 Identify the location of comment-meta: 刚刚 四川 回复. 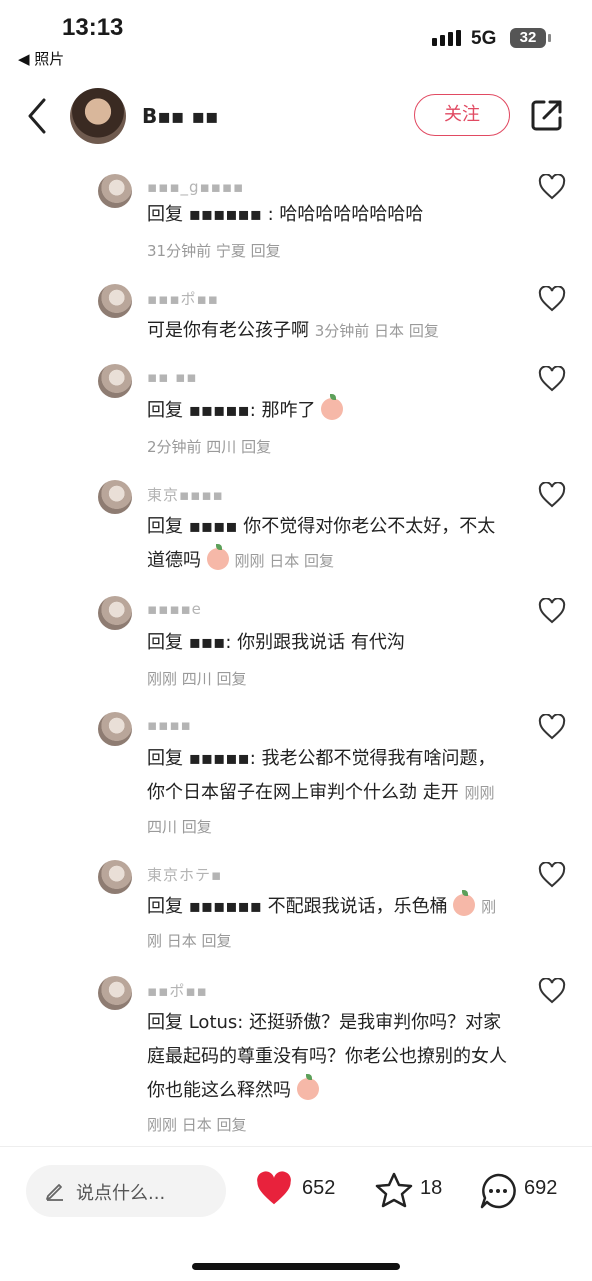
(197, 679).